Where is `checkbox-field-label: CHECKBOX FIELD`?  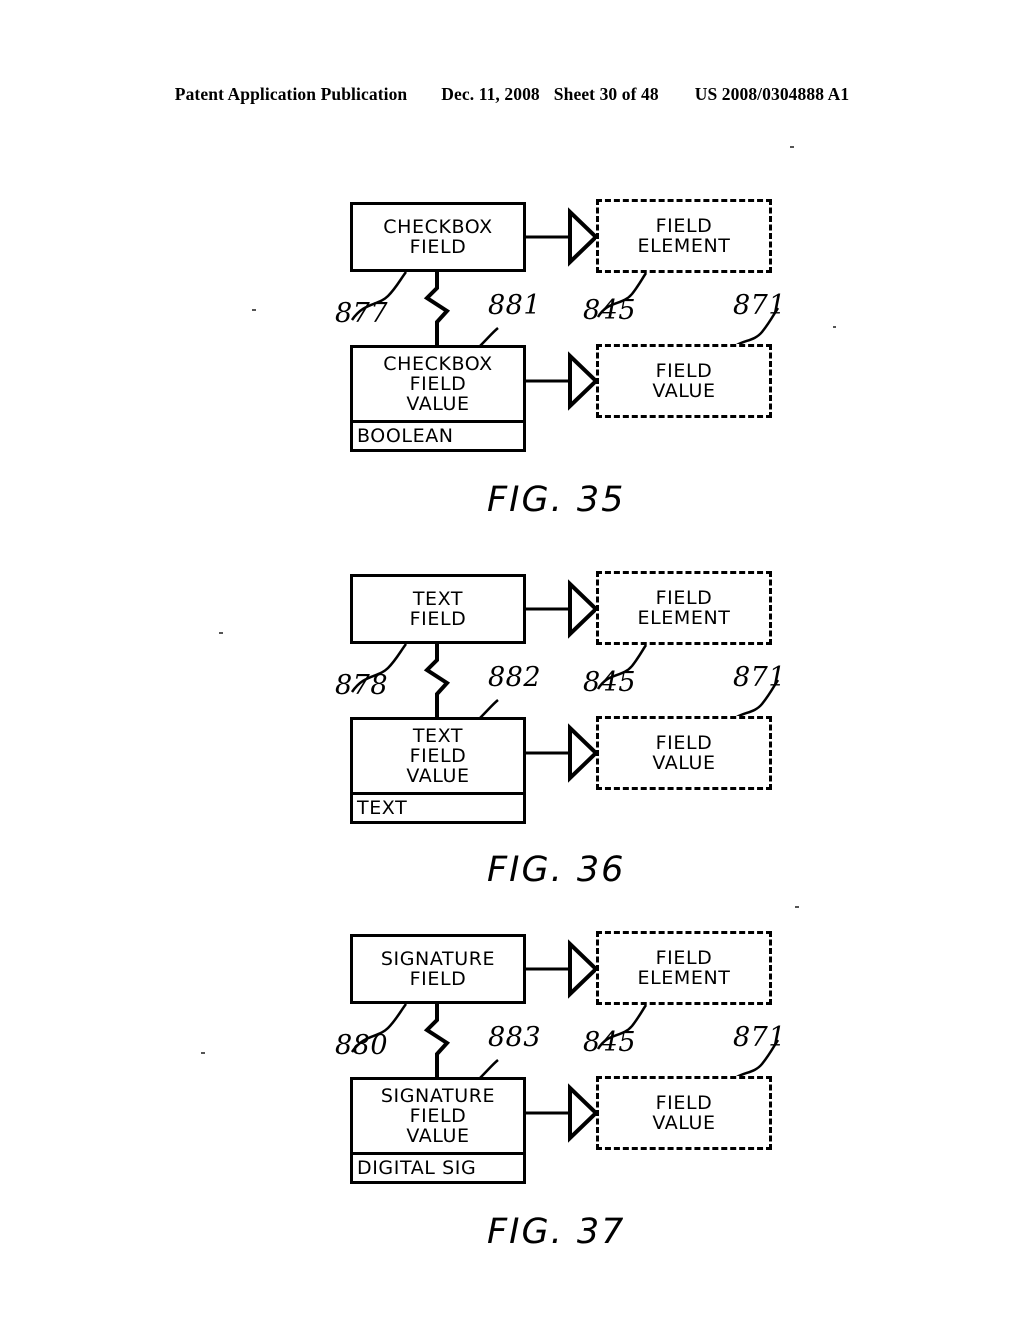
checkbox-field-label: CHECKBOX FIELD is located at coordinates (438, 237).